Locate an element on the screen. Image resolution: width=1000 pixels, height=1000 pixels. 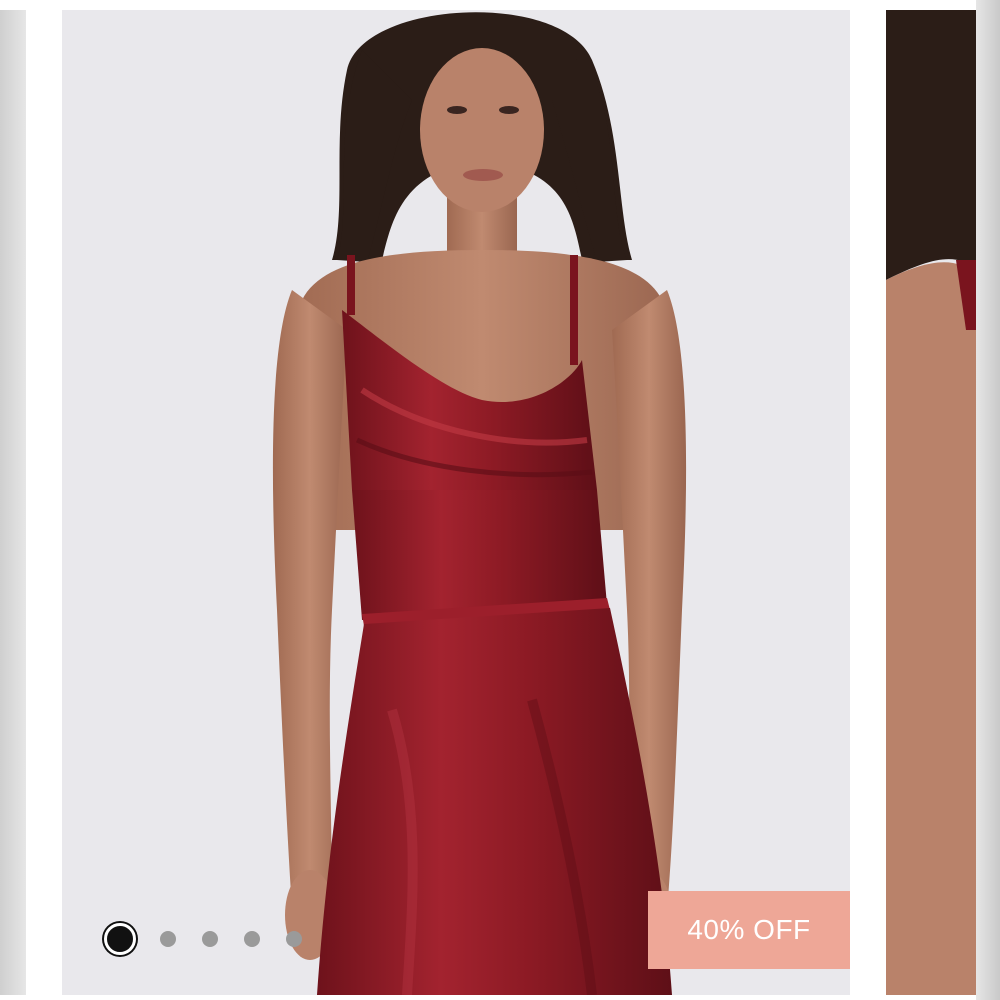
previous-slide-peek is located at coordinates (13, 502).